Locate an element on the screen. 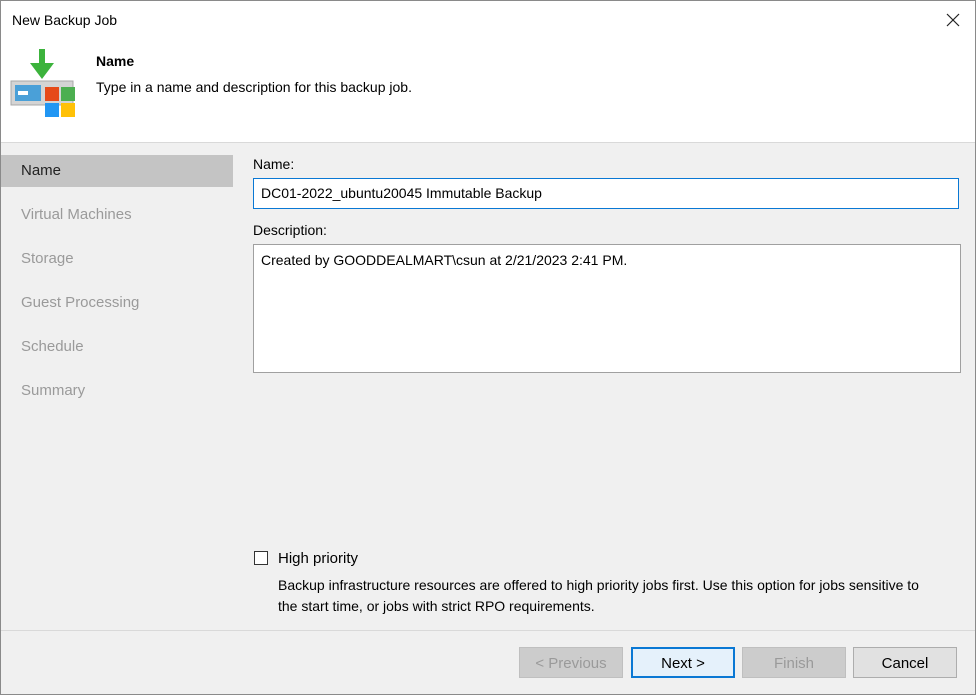 This screenshot has width=976, height=695. cancel-button: Cancel is located at coordinates (905, 662).